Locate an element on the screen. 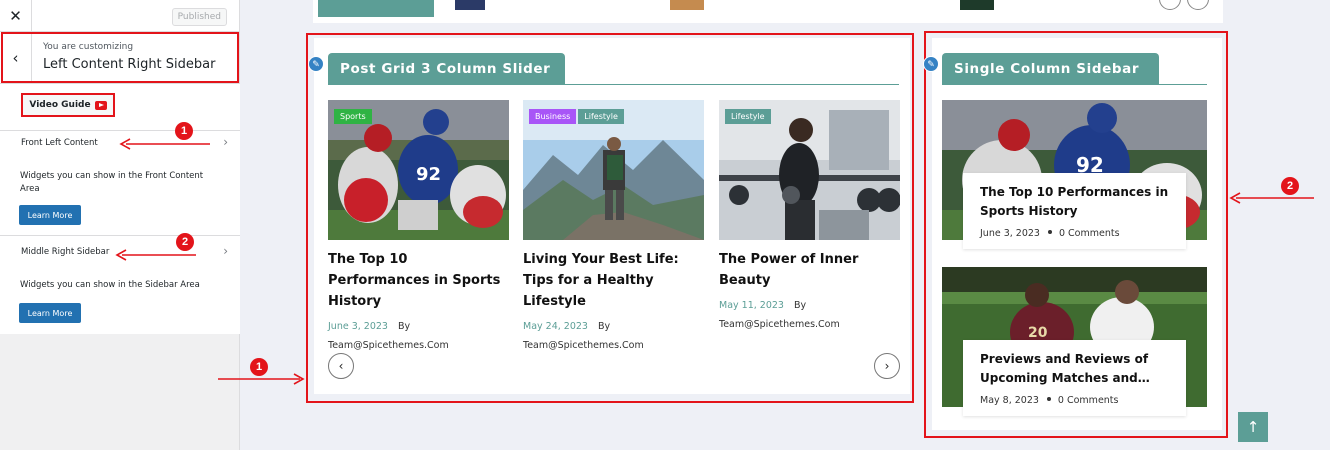 This screenshot has width=1330, height=450. tag-sports: Sports is located at coordinates (353, 116).